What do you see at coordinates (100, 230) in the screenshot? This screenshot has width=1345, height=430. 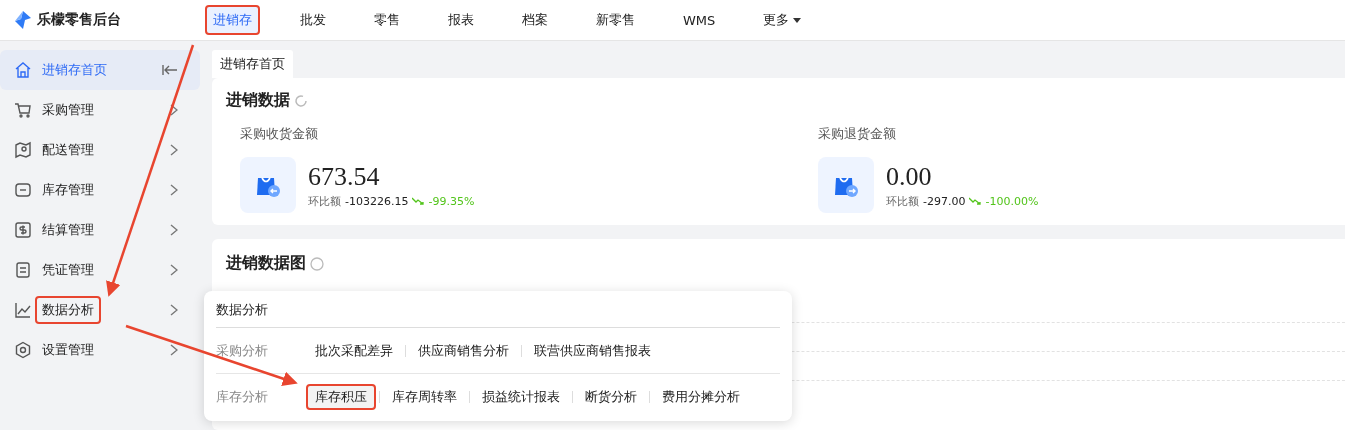 I see `sidebar-item: 结算管理` at bounding box center [100, 230].